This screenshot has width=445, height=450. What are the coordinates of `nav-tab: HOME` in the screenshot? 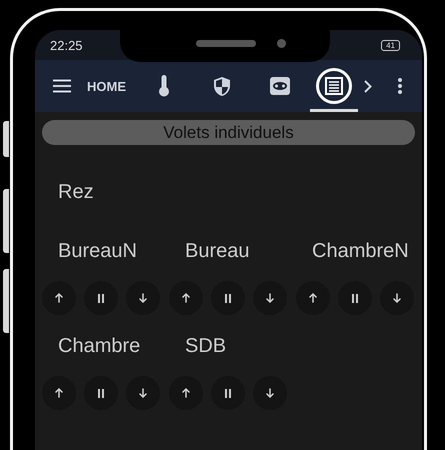 It's located at (106, 86).